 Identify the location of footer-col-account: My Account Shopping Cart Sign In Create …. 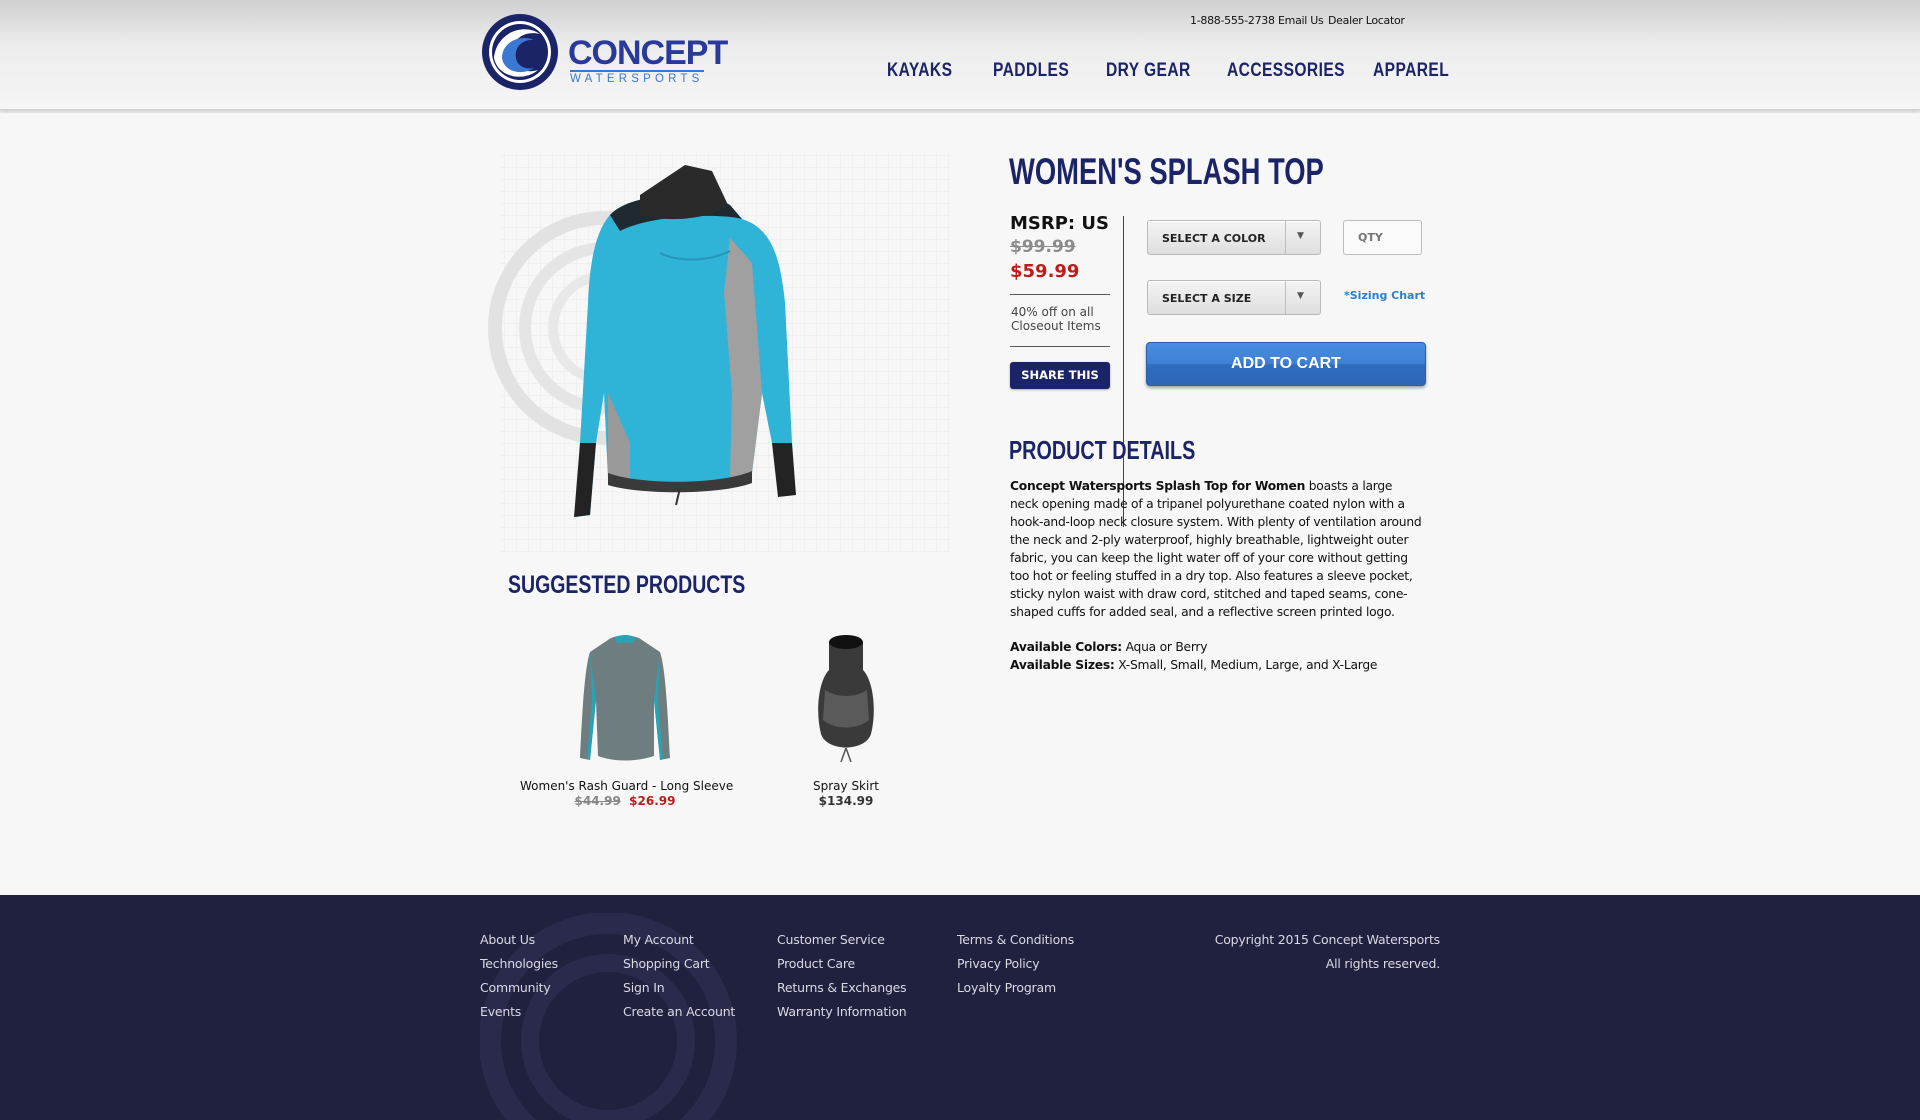
(679, 980).